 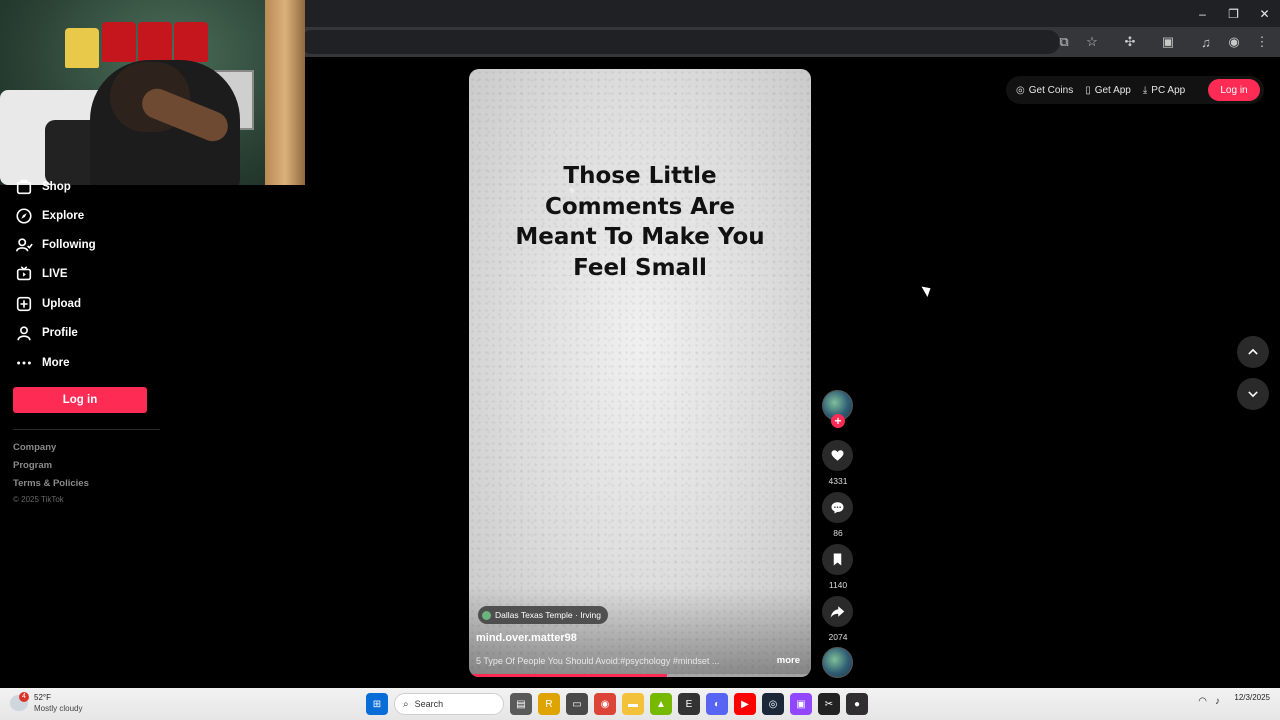 I want to click on like-count: 4331, so click(x=838, y=481).